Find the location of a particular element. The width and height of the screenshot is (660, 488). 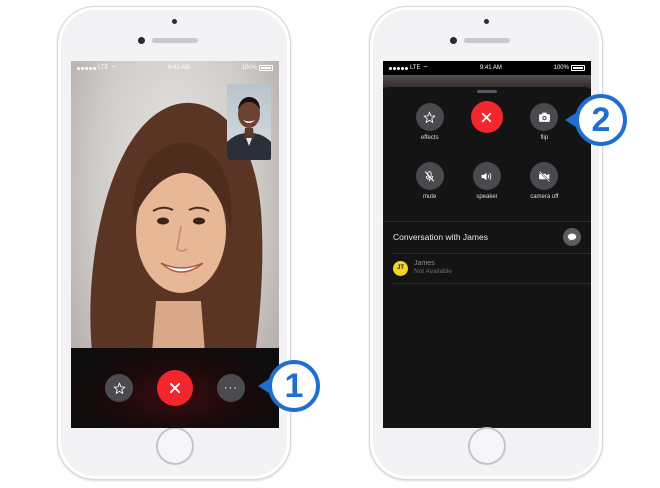

mute-button is located at coordinates (429, 176).